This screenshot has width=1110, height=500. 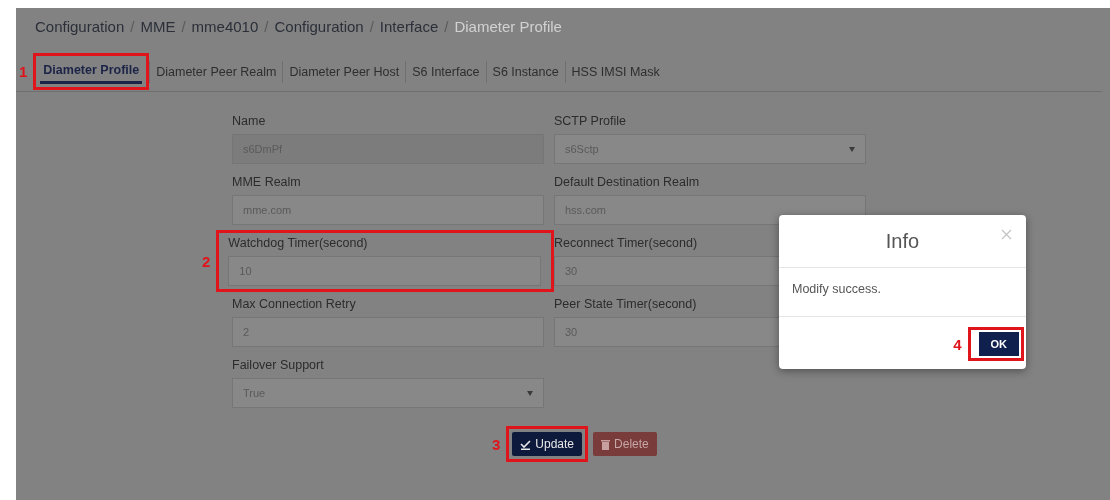 What do you see at coordinates (606, 444) in the screenshot?
I see `trash-icon` at bounding box center [606, 444].